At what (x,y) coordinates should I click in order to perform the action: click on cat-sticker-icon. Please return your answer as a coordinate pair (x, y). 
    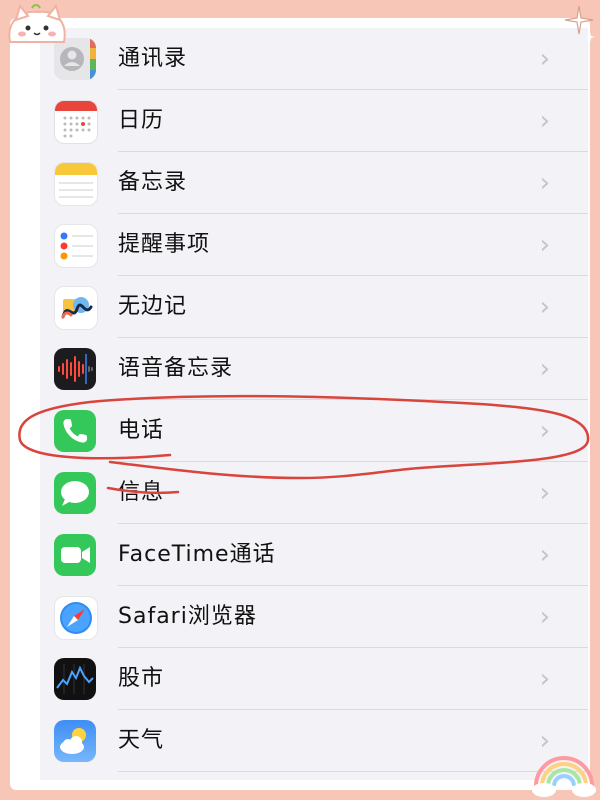
    Looking at the image, I should click on (37, 23).